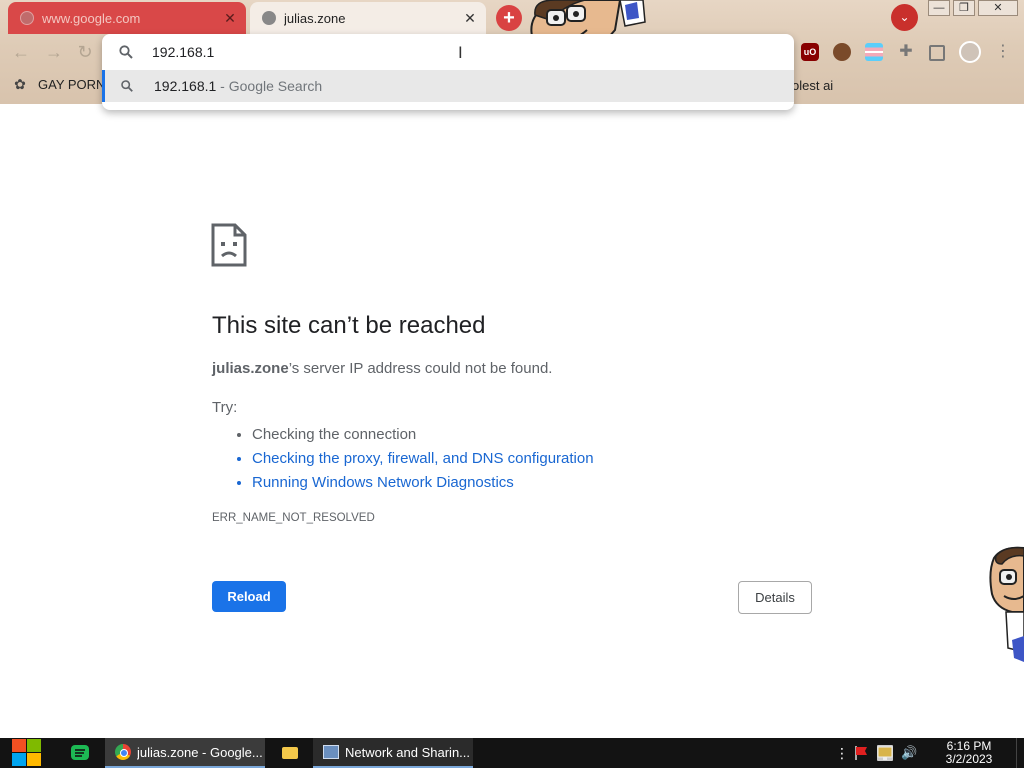 Image resolution: width=1024 pixels, height=768 pixels. Describe the element at coordinates (185, 86) in the screenshot. I see `suggestion-query: 192.168.1` at that location.